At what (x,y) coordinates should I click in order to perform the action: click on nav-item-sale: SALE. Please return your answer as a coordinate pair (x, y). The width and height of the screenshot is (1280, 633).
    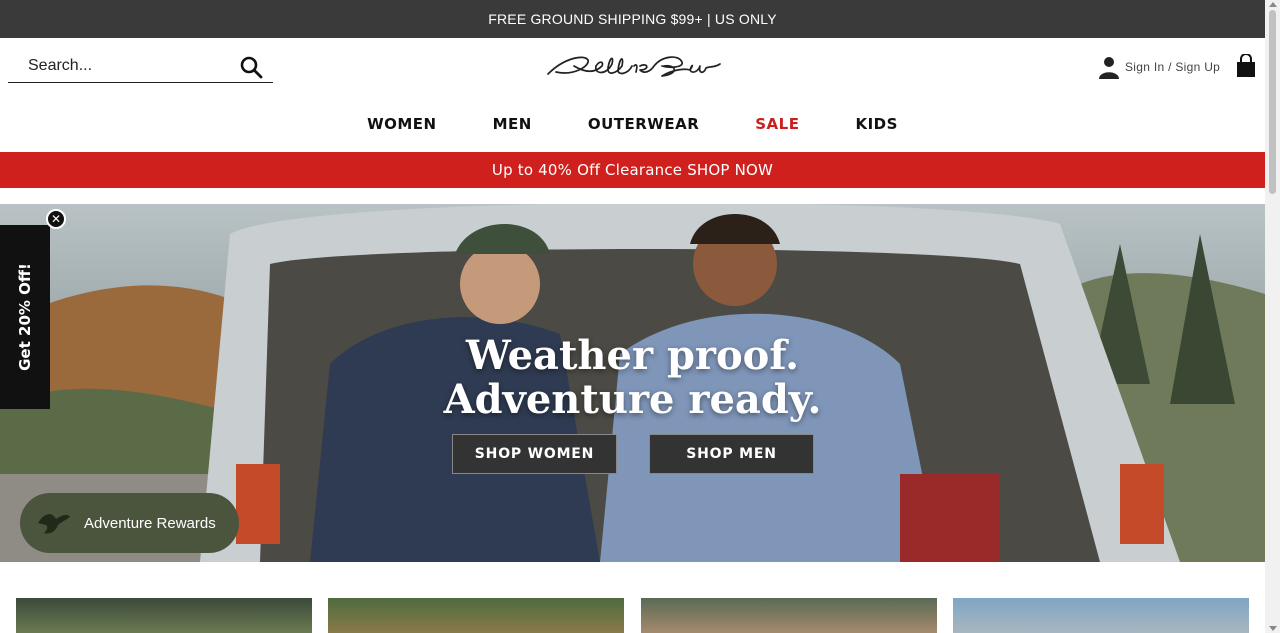
    Looking at the image, I should click on (777, 124).